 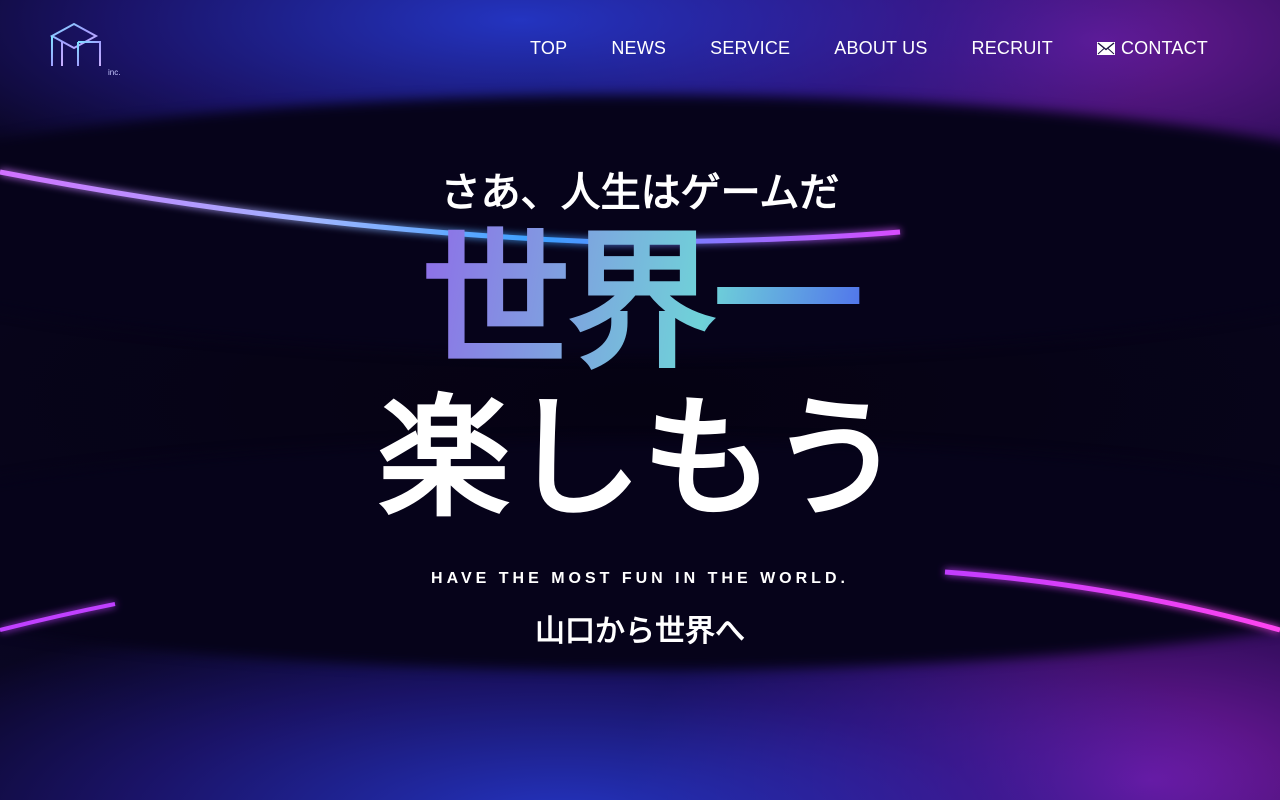 What do you see at coordinates (640, 631) in the screenshot?
I see `hero-subline: 山口から世界へ` at bounding box center [640, 631].